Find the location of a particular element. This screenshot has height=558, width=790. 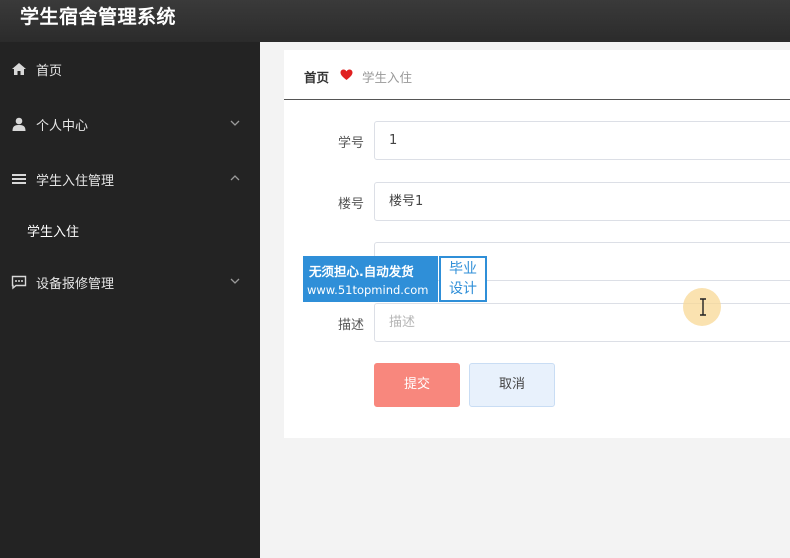

watermark-text-block: 无须担心.自动发货 www.51topmind.com is located at coordinates (370, 279).